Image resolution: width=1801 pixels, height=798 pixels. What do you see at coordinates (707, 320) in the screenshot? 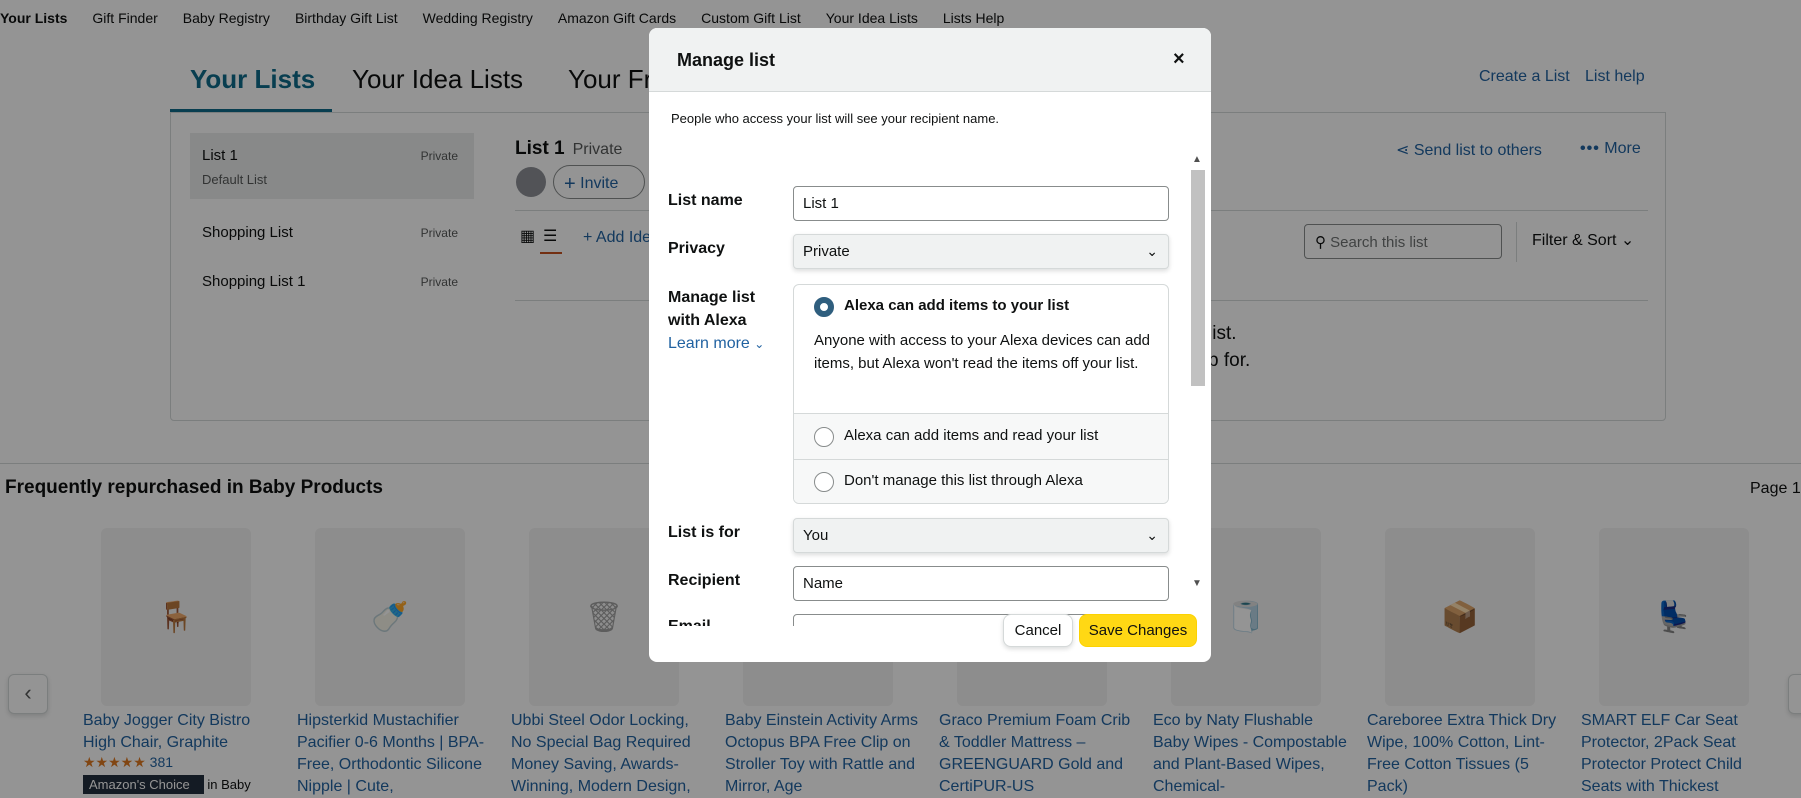
I see `alexa-label-line-2: with Alexa` at bounding box center [707, 320].